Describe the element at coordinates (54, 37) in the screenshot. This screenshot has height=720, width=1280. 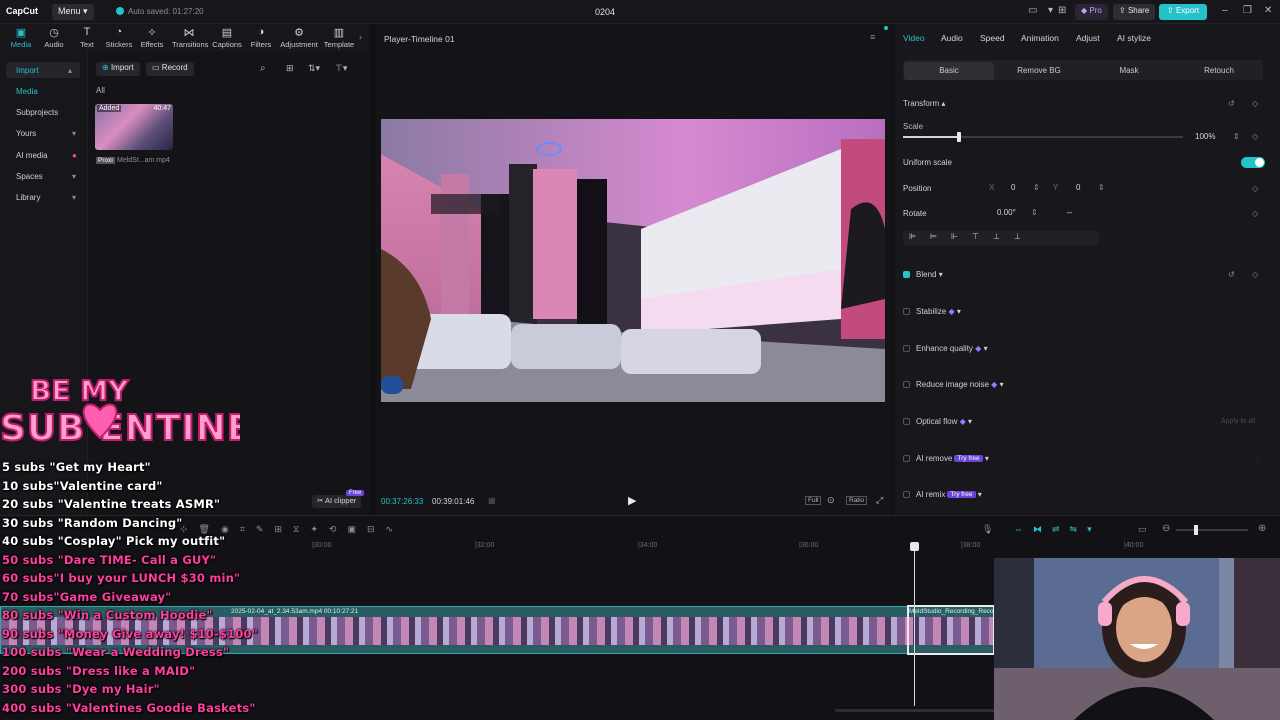
I see `tool-audio: ◷ Audio` at that location.